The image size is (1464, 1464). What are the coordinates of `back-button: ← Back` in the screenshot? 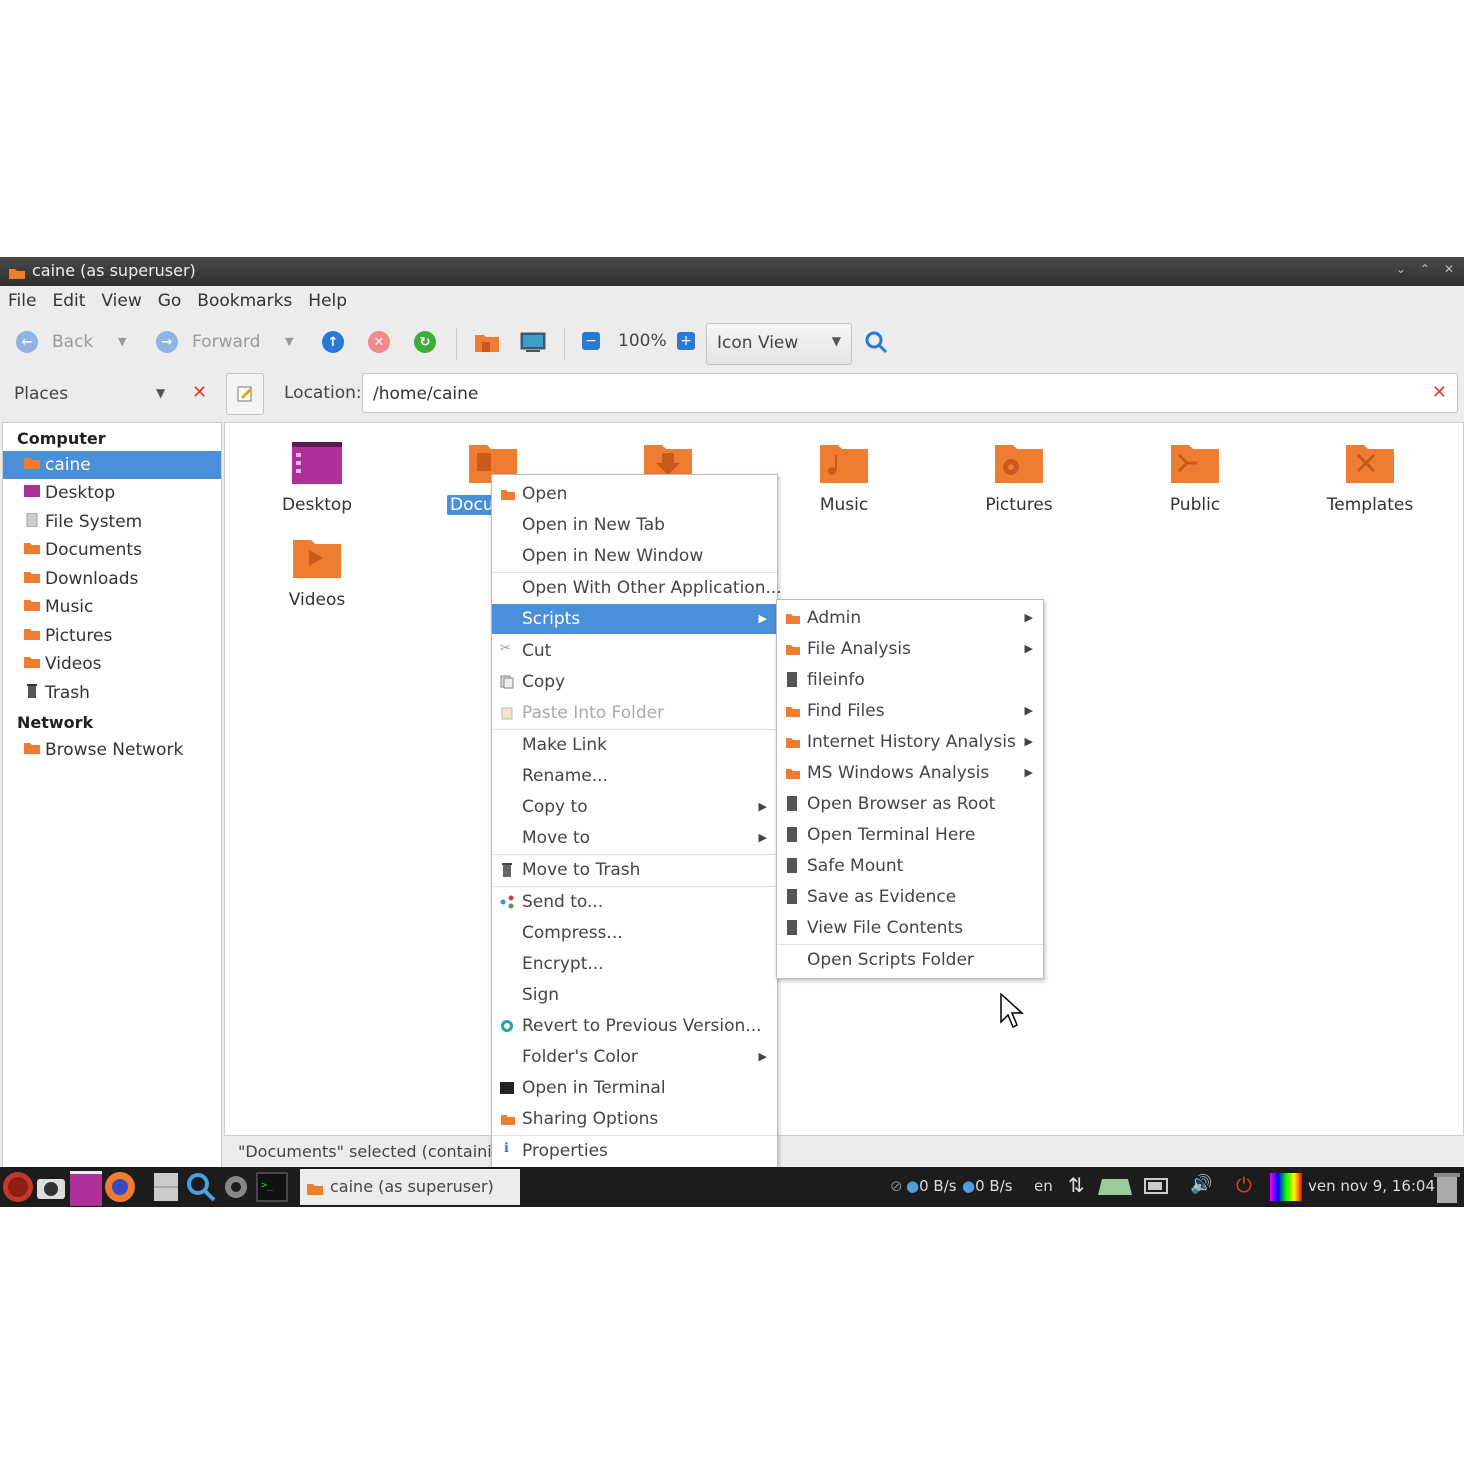 It's located at (54, 342).